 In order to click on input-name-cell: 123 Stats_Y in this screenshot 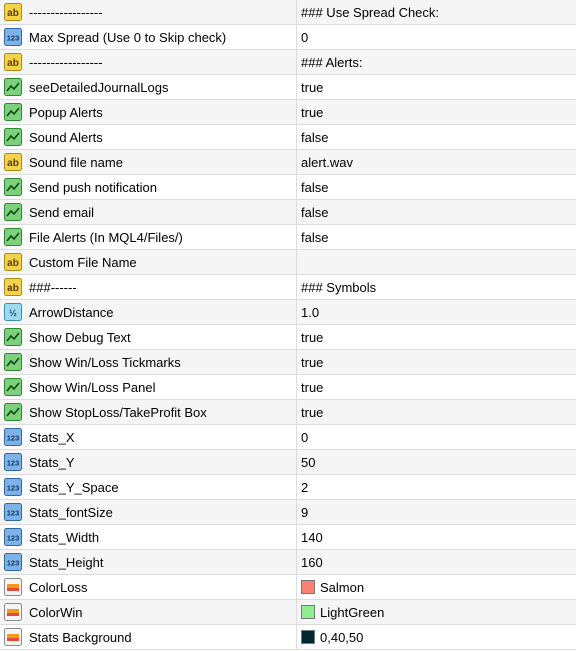, I will do `click(148, 462)`.